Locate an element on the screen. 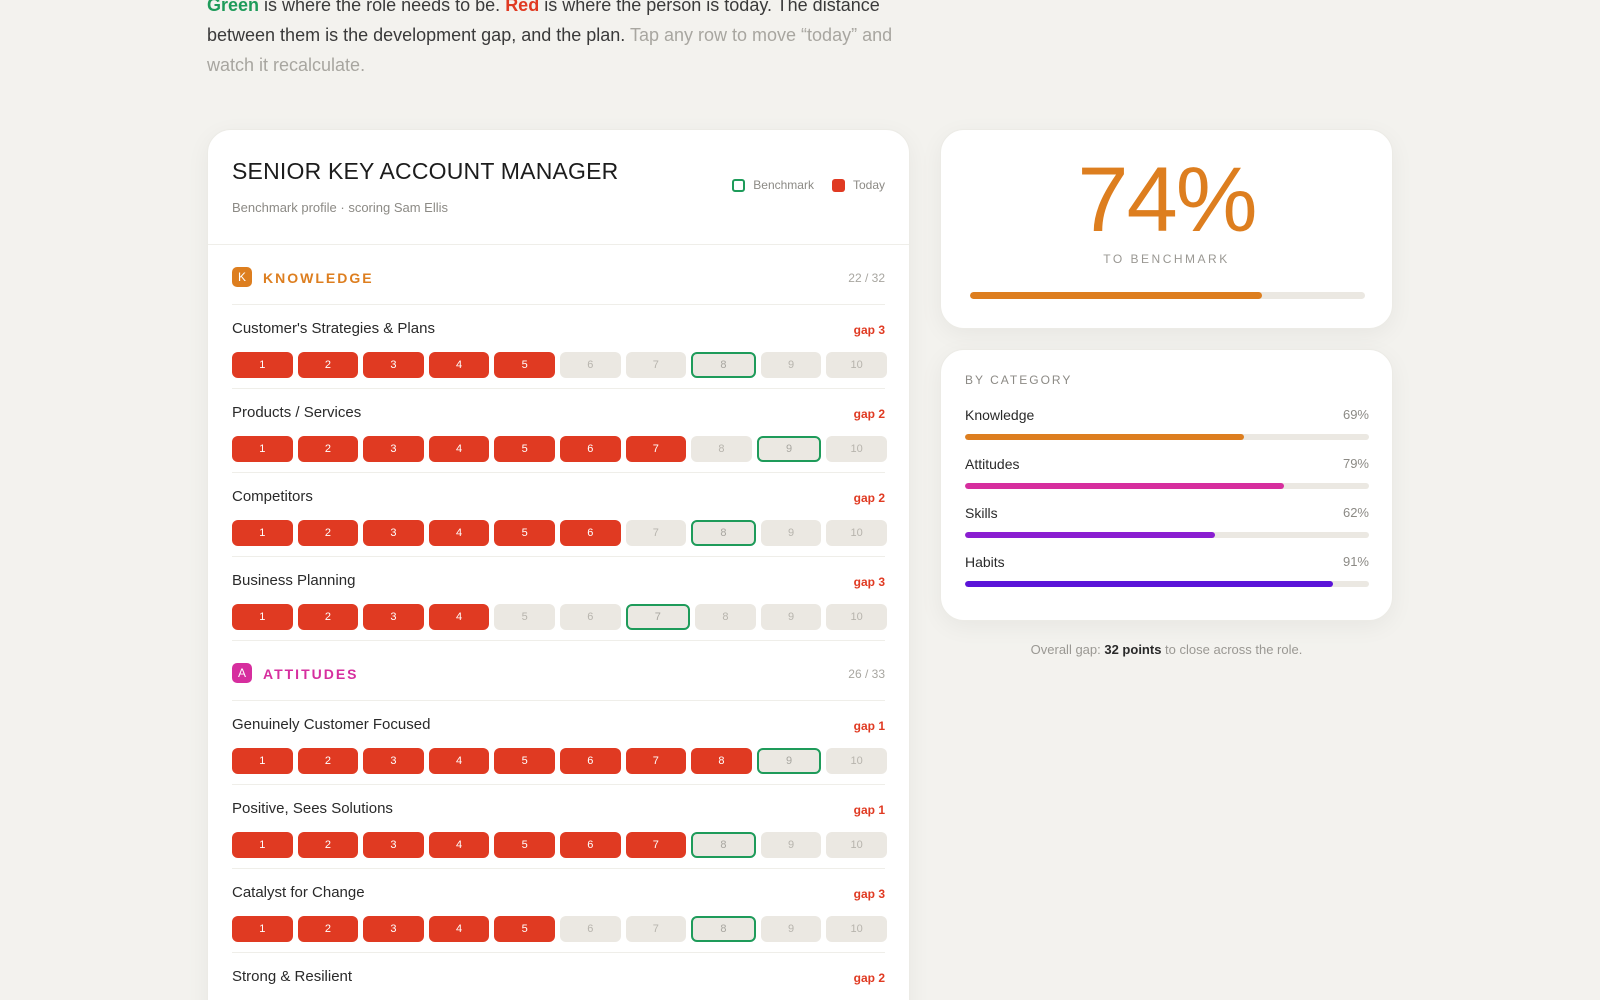 This screenshot has height=1000, width=1600. category-progress-bar is located at coordinates (1167, 535).